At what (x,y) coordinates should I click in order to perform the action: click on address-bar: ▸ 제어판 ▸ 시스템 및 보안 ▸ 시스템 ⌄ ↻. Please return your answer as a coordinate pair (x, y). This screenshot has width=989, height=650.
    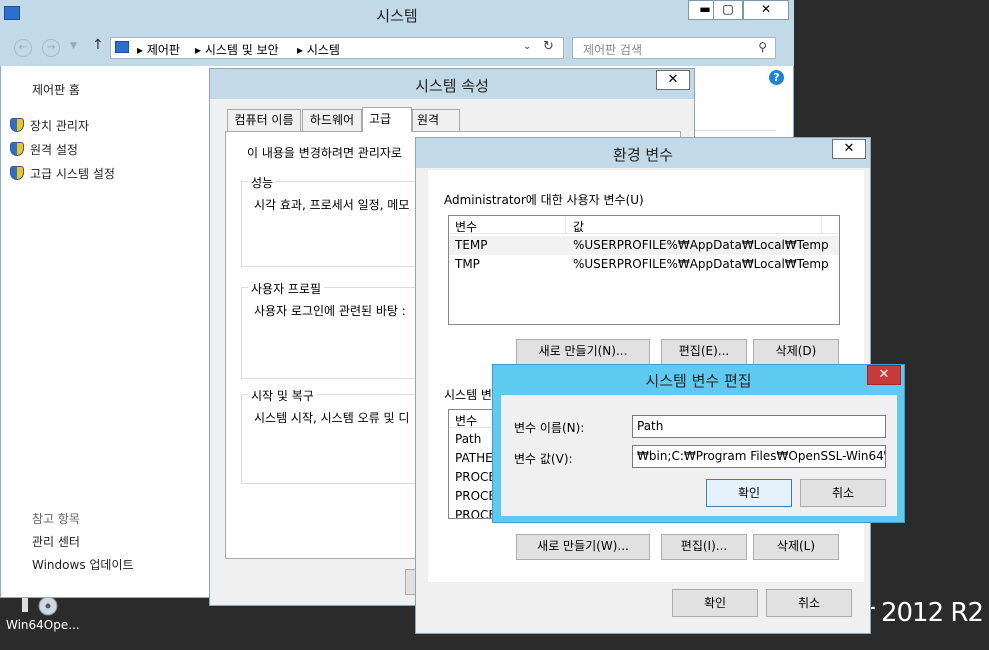
    Looking at the image, I should click on (337, 48).